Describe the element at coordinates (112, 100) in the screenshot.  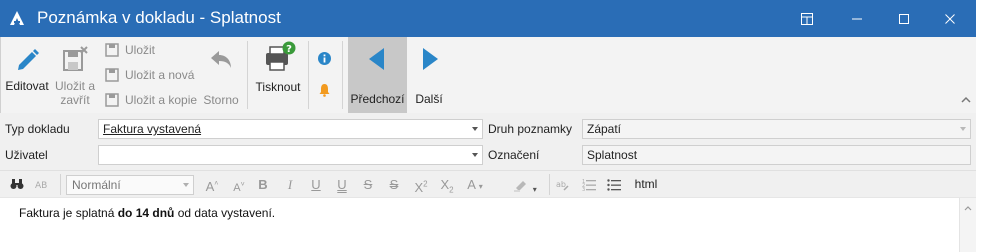
I see `floppy-icon` at that location.